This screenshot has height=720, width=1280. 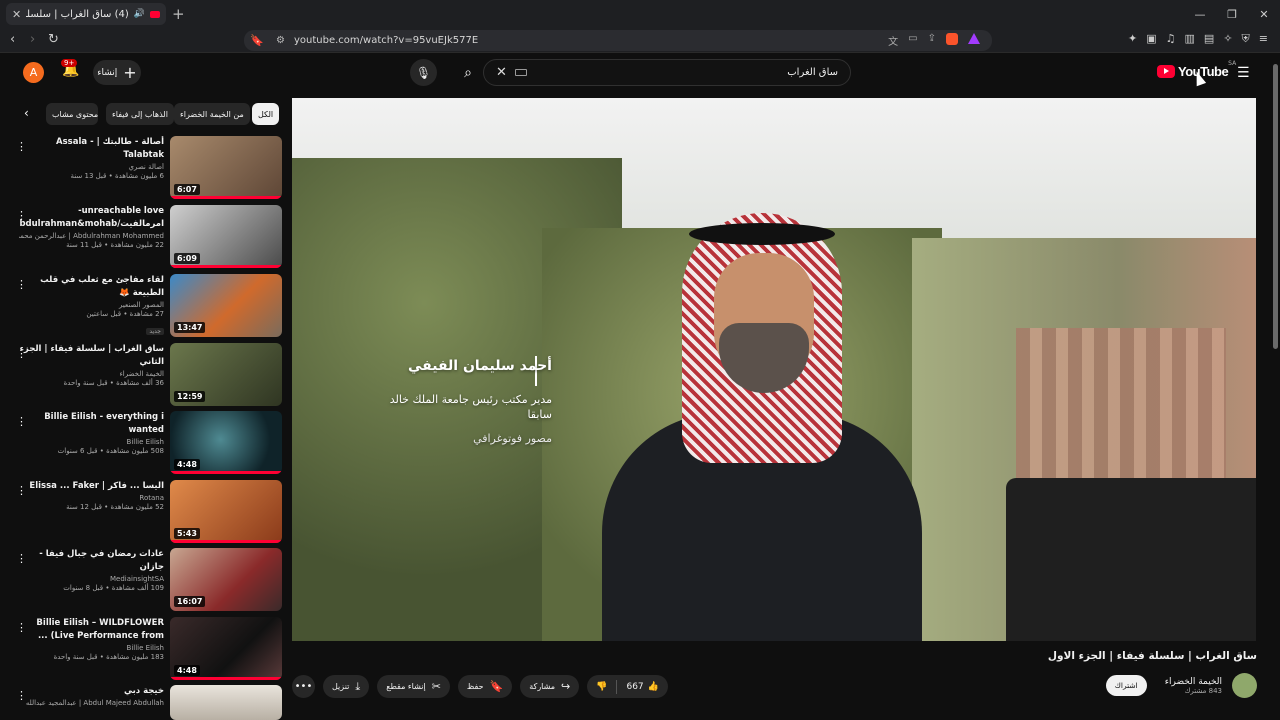 I want to click on bookmark-icon: 🔖, so click(x=257, y=40).